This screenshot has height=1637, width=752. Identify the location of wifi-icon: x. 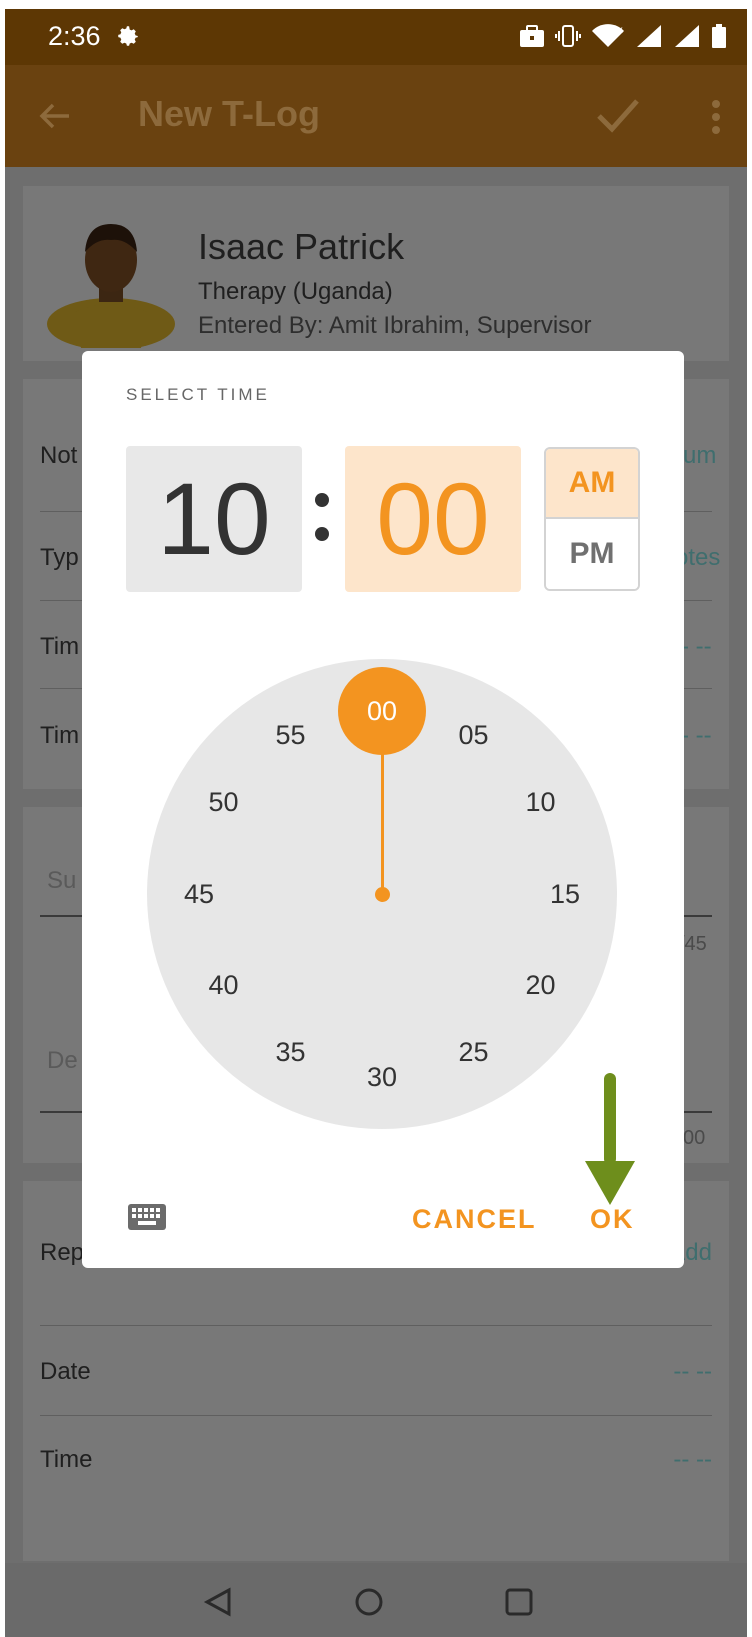
(608, 35).